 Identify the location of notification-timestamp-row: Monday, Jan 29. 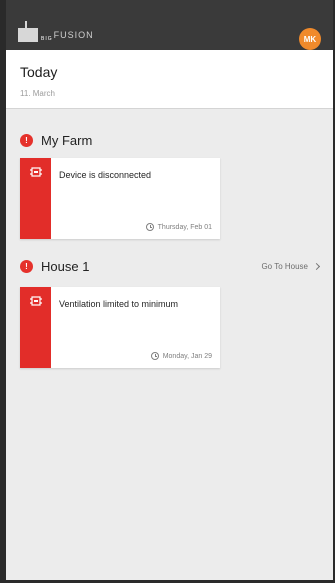
(181, 356).